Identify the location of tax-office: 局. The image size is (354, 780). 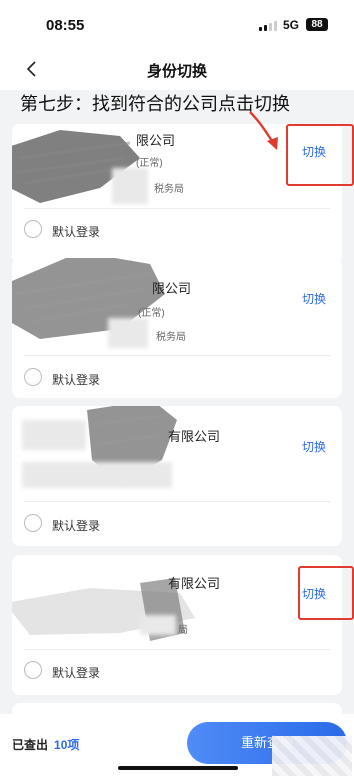
(183, 630).